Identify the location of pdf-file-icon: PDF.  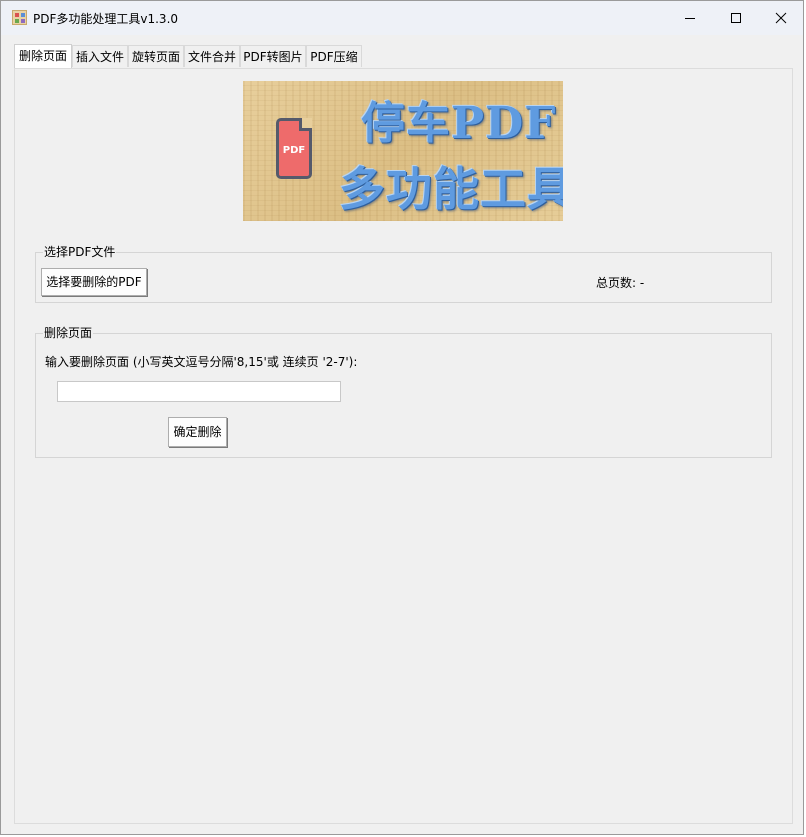
(294, 148).